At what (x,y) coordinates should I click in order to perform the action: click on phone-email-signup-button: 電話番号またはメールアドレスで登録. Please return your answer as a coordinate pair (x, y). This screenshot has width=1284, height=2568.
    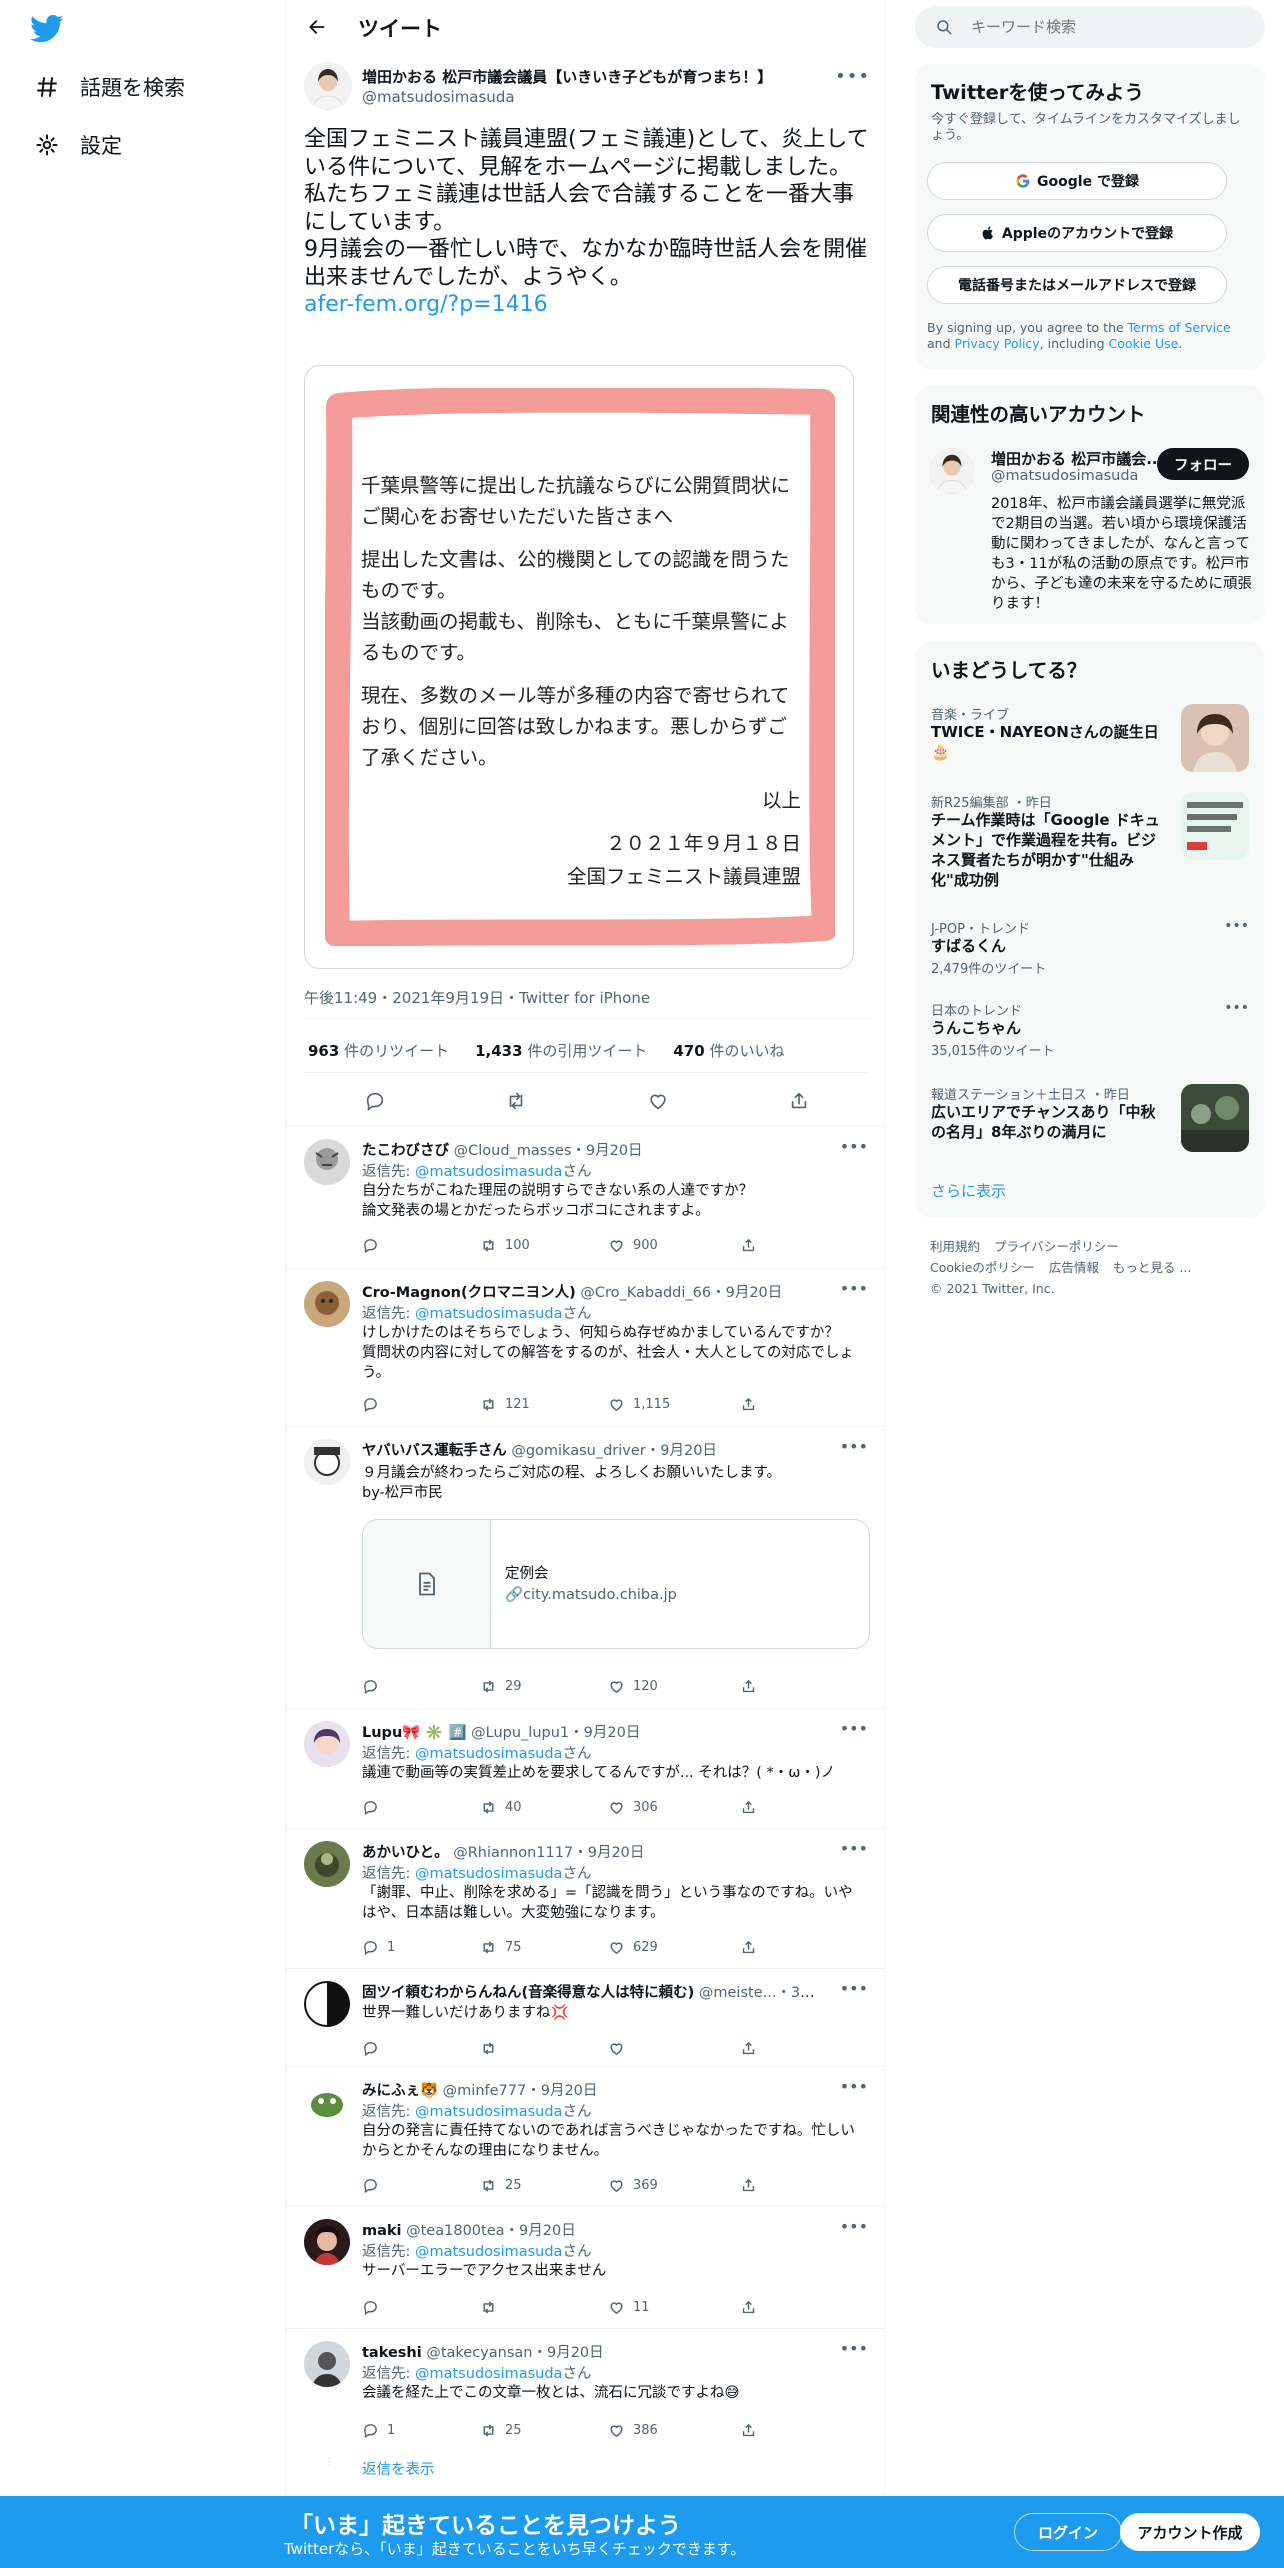
    Looking at the image, I should click on (1077, 285).